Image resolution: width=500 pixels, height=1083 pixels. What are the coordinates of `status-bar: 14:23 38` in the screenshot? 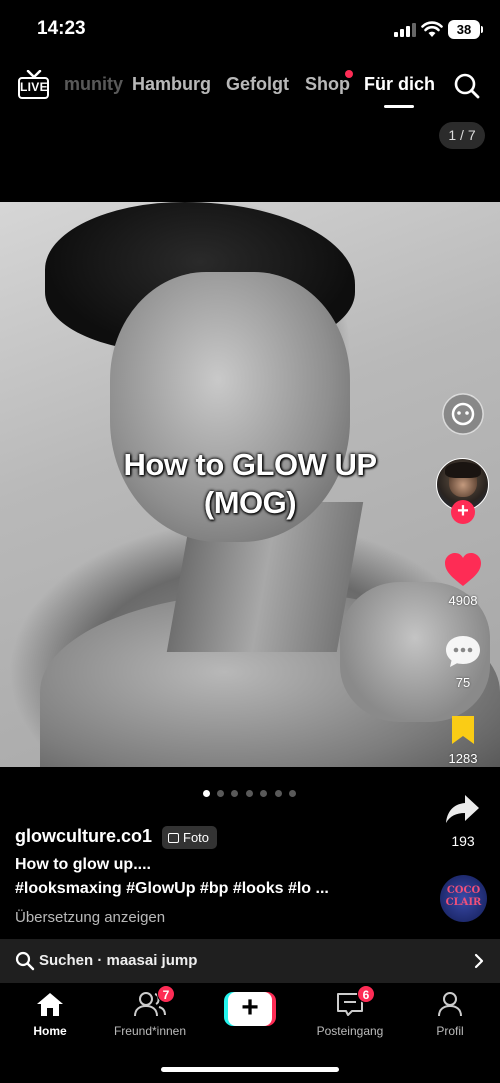 It's located at (250, 30).